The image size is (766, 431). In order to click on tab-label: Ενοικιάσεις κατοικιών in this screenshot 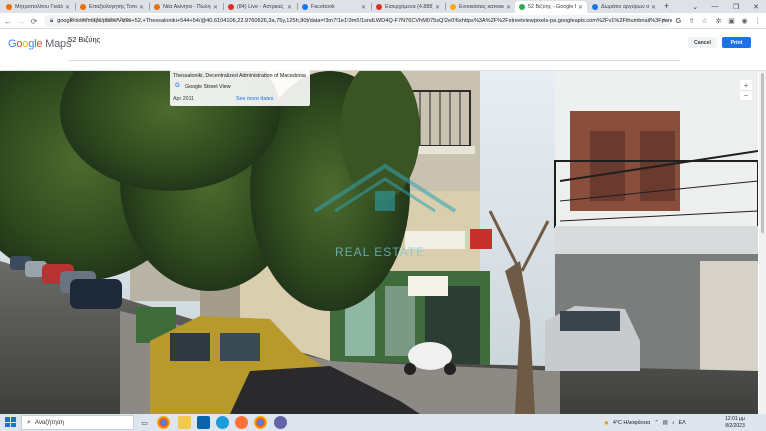, I will do `click(481, 7)`.